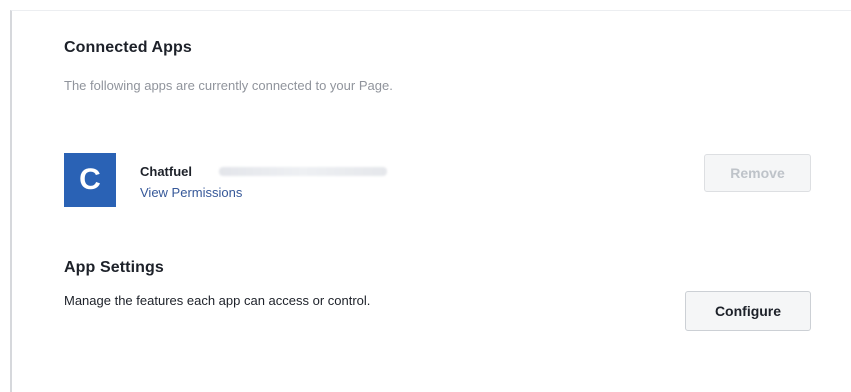  Describe the element at coordinates (114, 267) in the screenshot. I see `app-settings-title: App Settings` at that location.